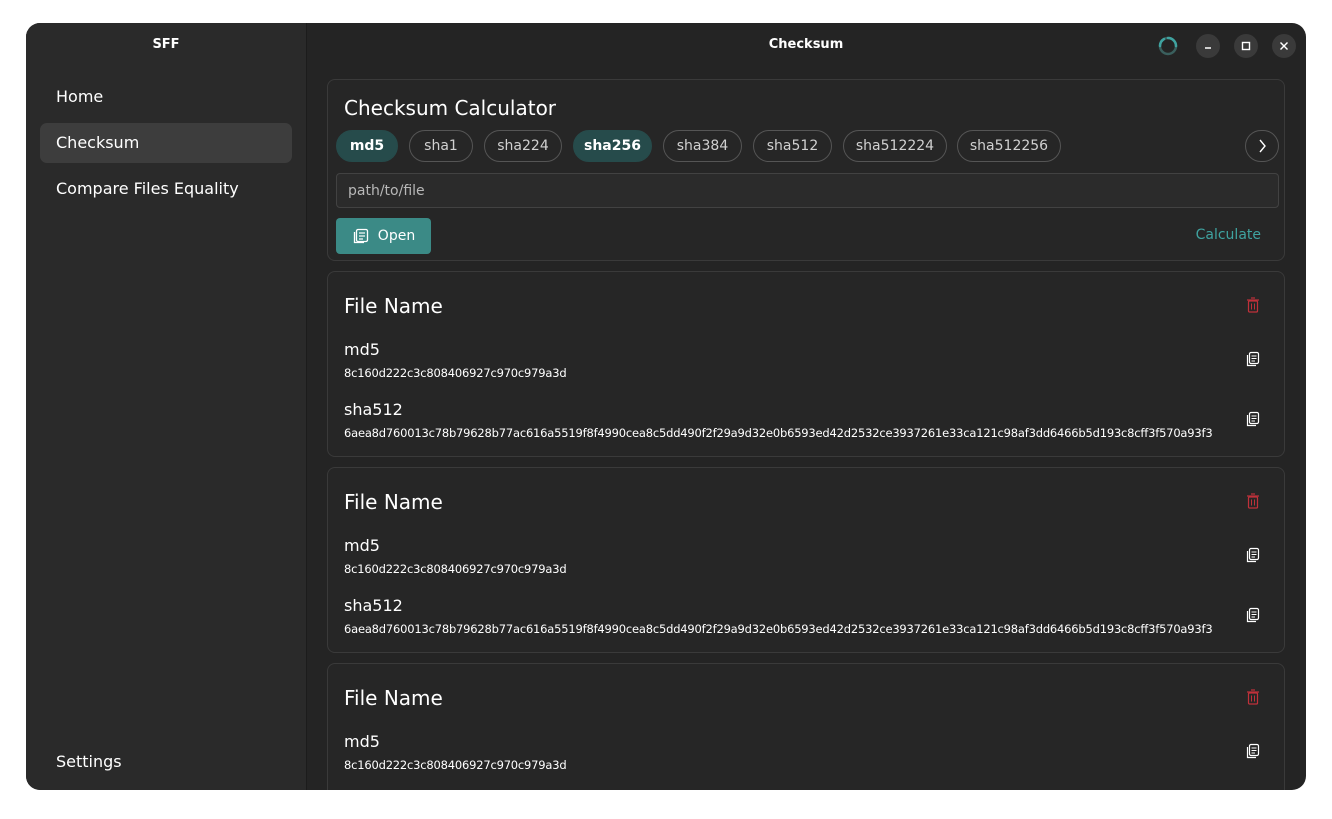  Describe the element at coordinates (89, 761) in the screenshot. I see `sidebar-item-settings: Settings` at that location.